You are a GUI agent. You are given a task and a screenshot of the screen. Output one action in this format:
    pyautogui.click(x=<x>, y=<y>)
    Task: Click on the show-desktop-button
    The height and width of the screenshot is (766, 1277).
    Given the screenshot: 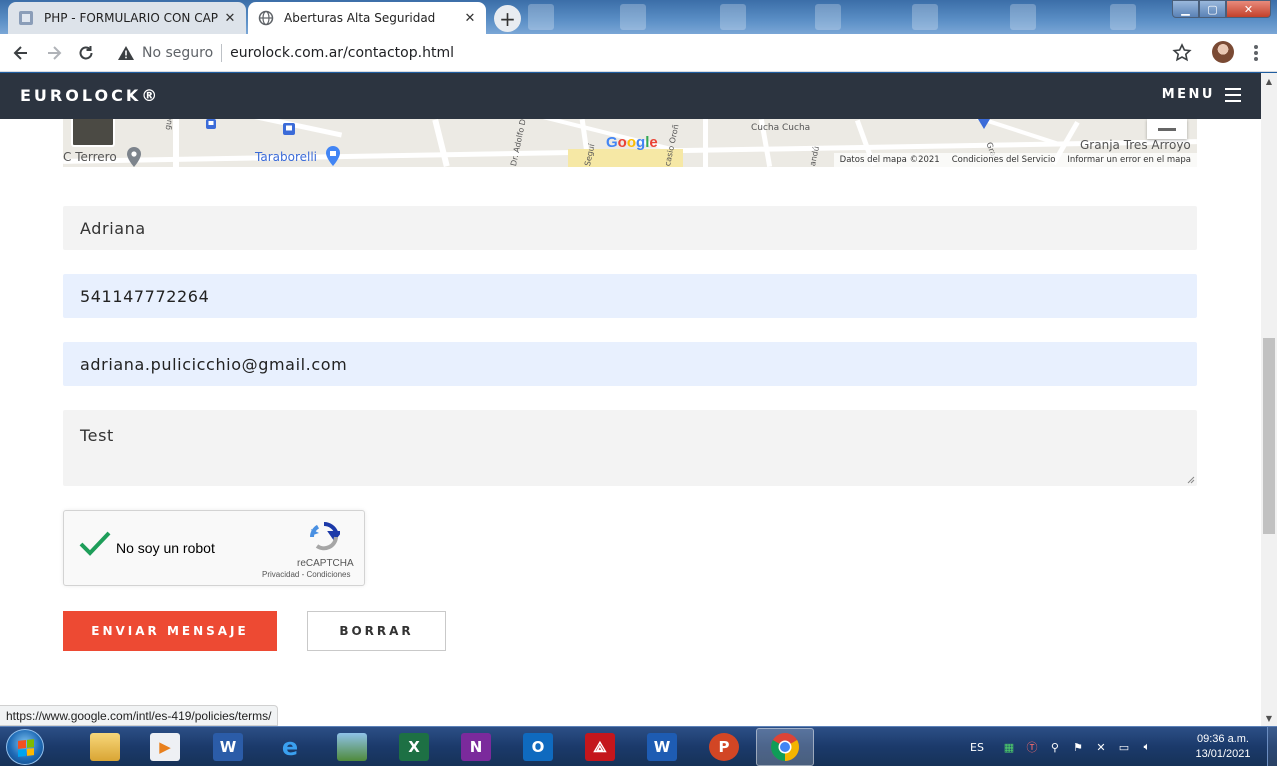 What is the action you would take?
    pyautogui.click(x=1272, y=746)
    